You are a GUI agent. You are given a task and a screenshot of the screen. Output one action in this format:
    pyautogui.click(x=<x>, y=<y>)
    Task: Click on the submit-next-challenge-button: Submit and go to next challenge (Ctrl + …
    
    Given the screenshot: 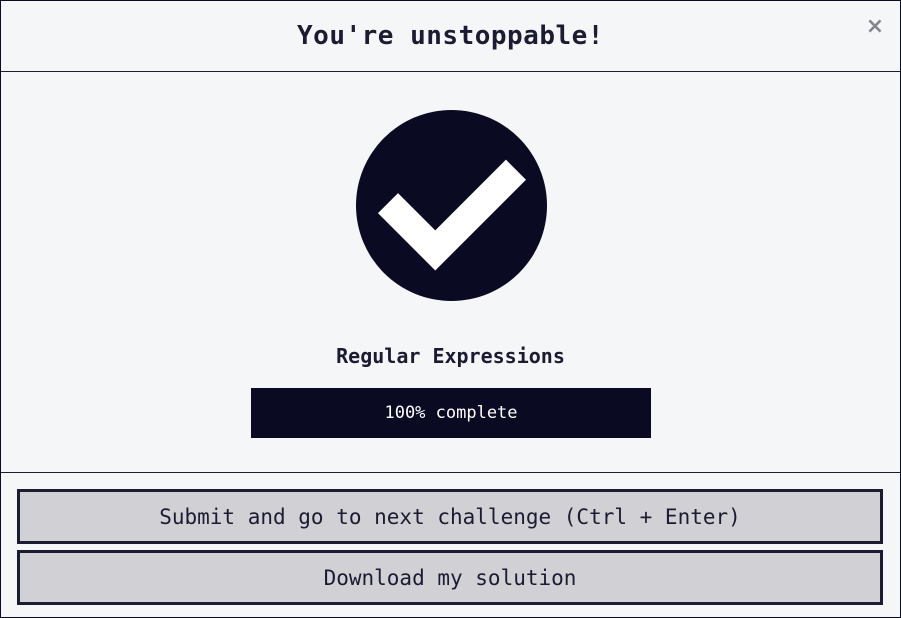 What is the action you would take?
    pyautogui.click(x=450, y=516)
    